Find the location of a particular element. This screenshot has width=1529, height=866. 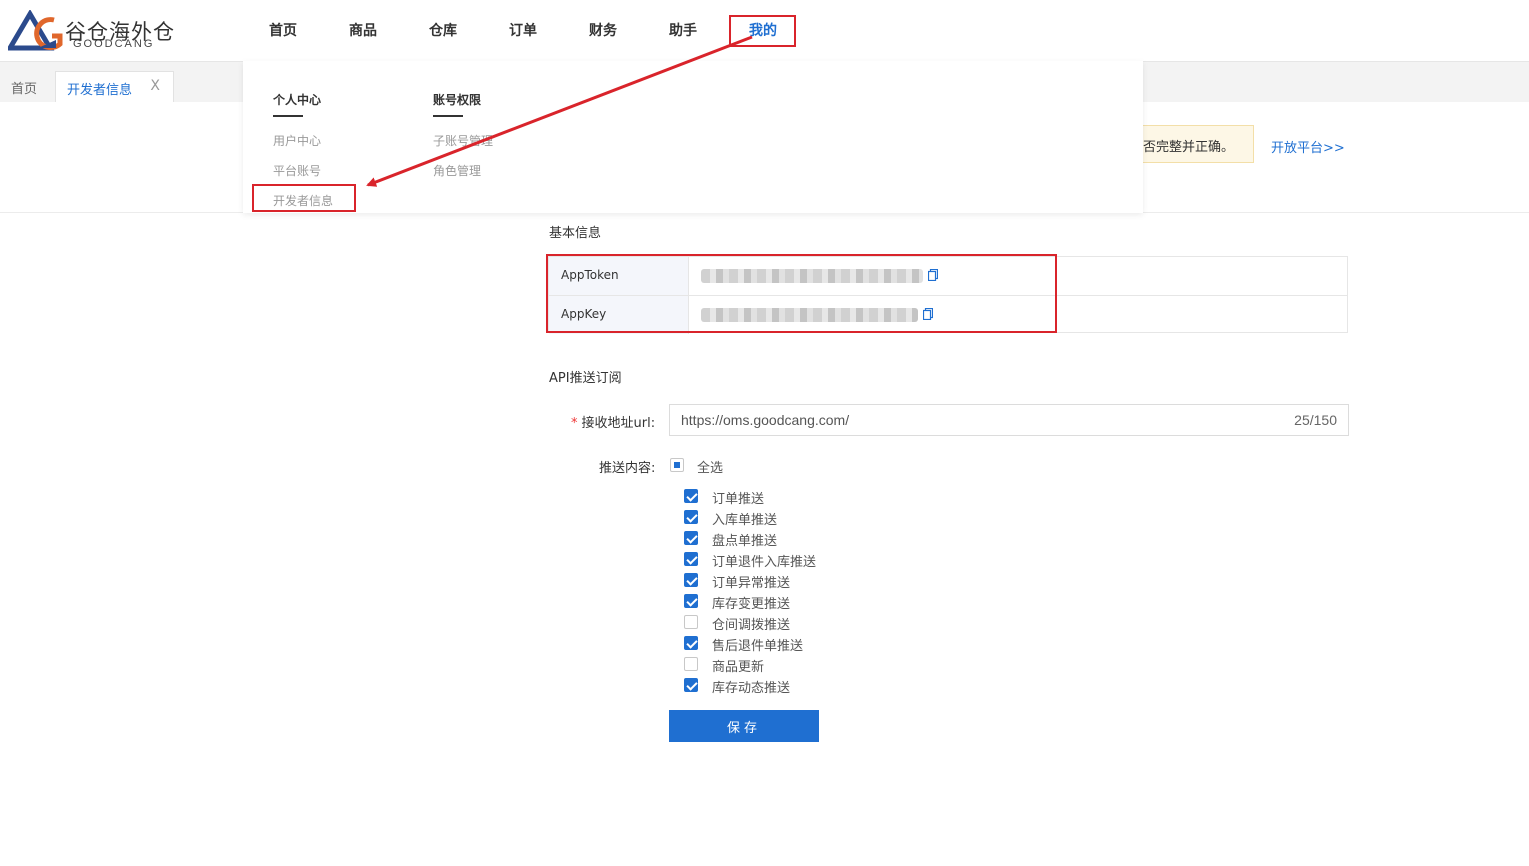

url-label-text: 接收地址url: is located at coordinates (618, 423).